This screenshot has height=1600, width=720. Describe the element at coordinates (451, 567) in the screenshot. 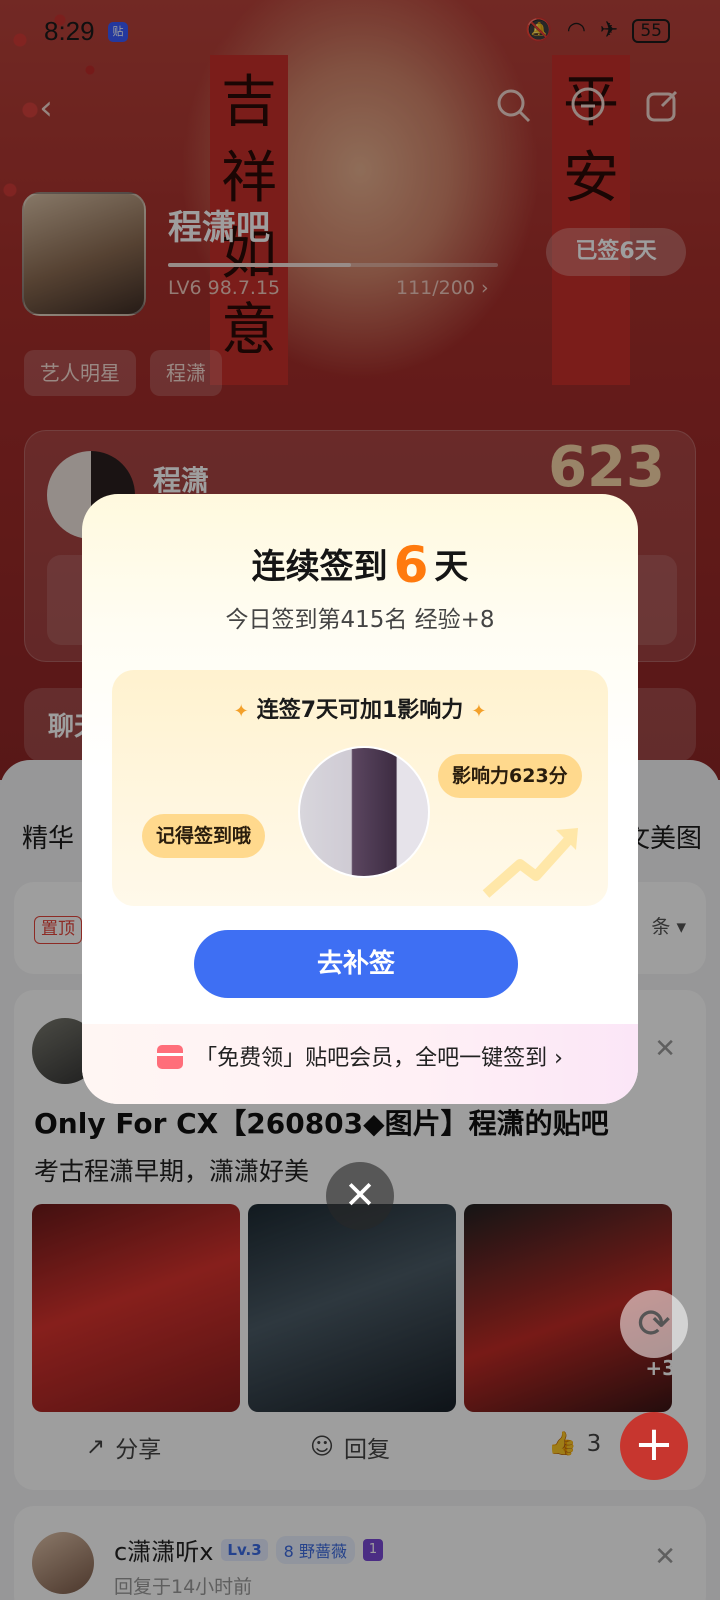

I see `title-suffix: 天` at that location.